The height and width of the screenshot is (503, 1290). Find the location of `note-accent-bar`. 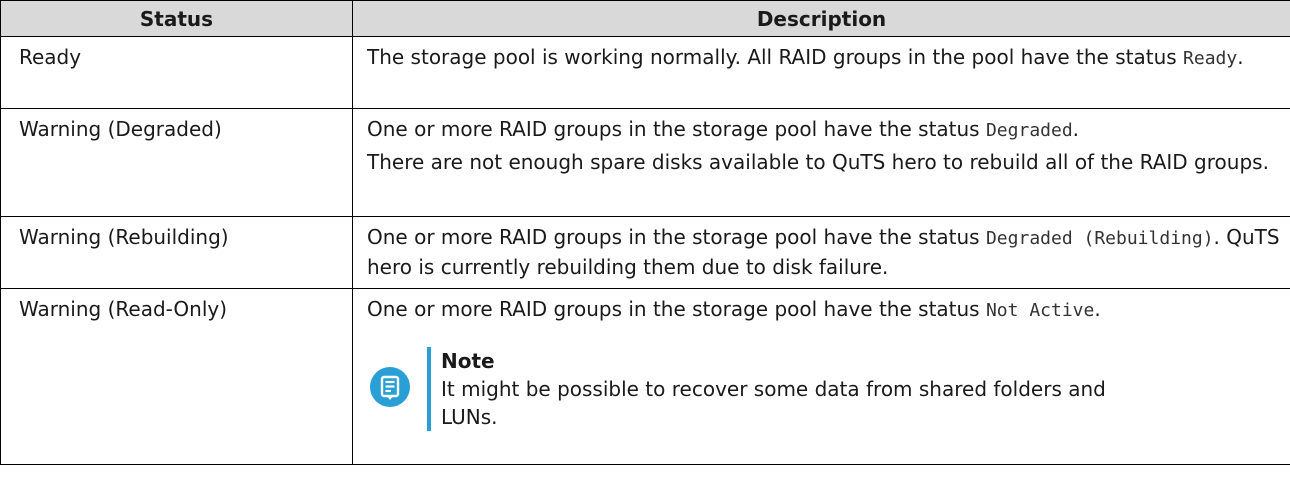

note-accent-bar is located at coordinates (429, 389).